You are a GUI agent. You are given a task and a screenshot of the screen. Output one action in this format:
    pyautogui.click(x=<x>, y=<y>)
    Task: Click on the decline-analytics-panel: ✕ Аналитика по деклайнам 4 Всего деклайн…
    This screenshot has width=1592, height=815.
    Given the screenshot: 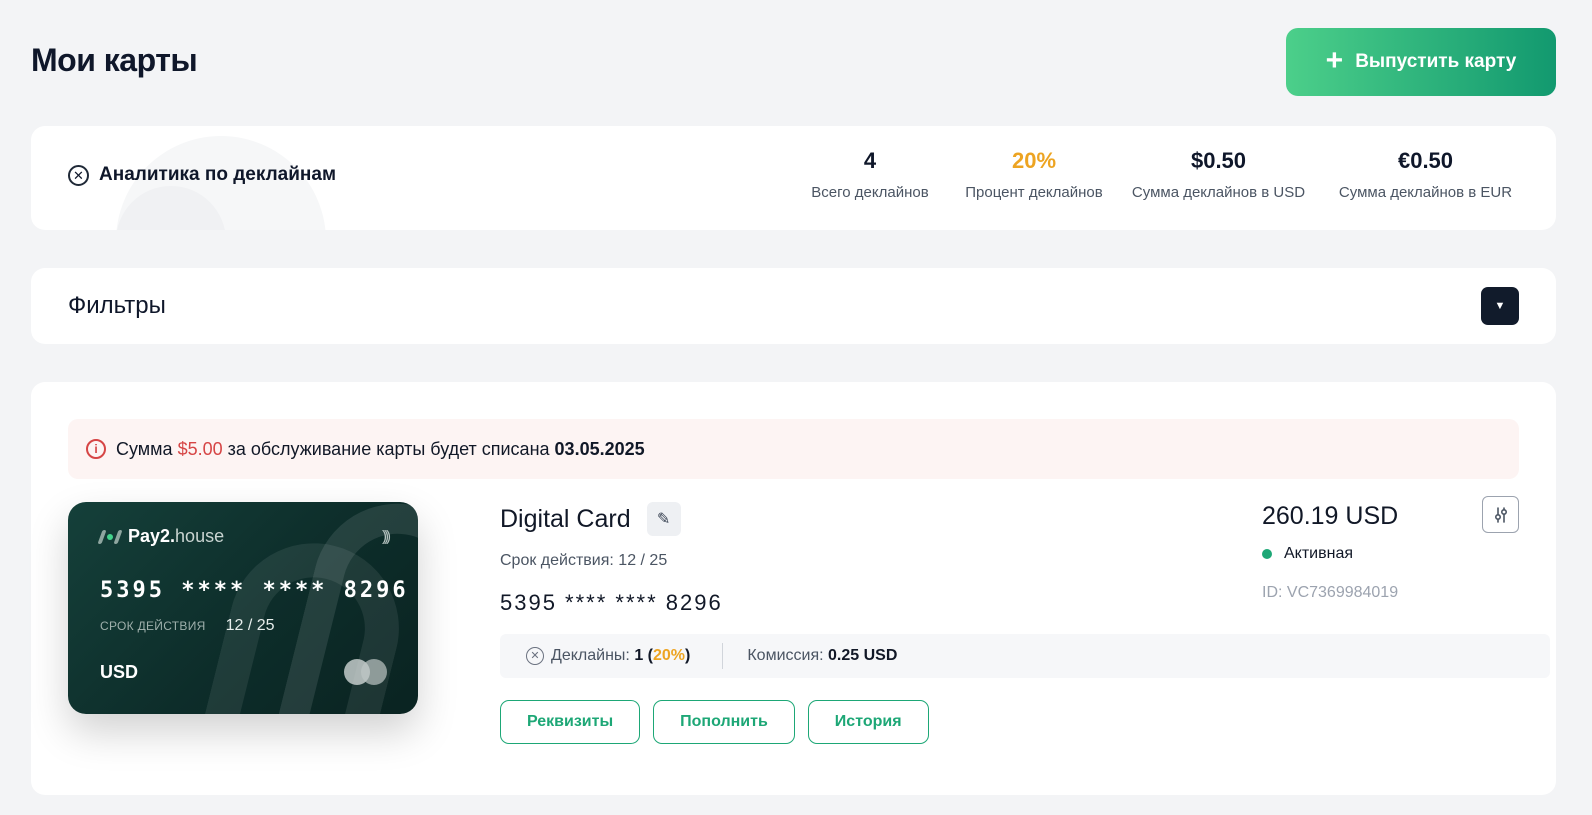 What is the action you would take?
    pyautogui.click(x=793, y=178)
    